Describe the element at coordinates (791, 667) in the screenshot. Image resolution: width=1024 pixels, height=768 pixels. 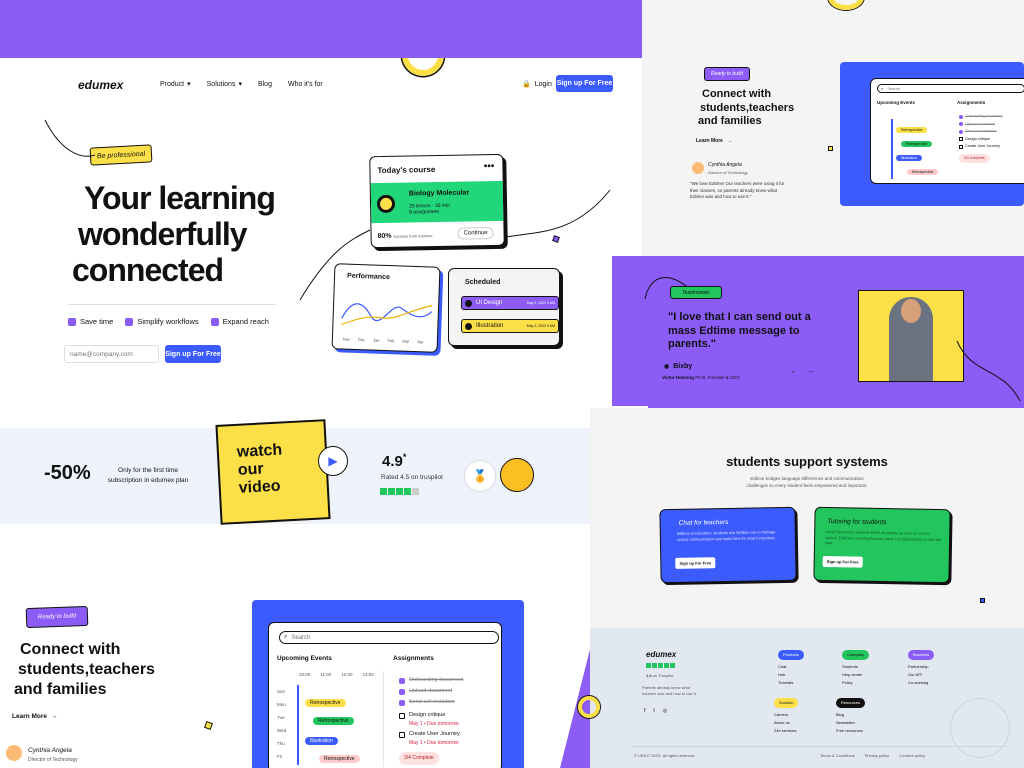
I see `footer-link: Chat` at that location.